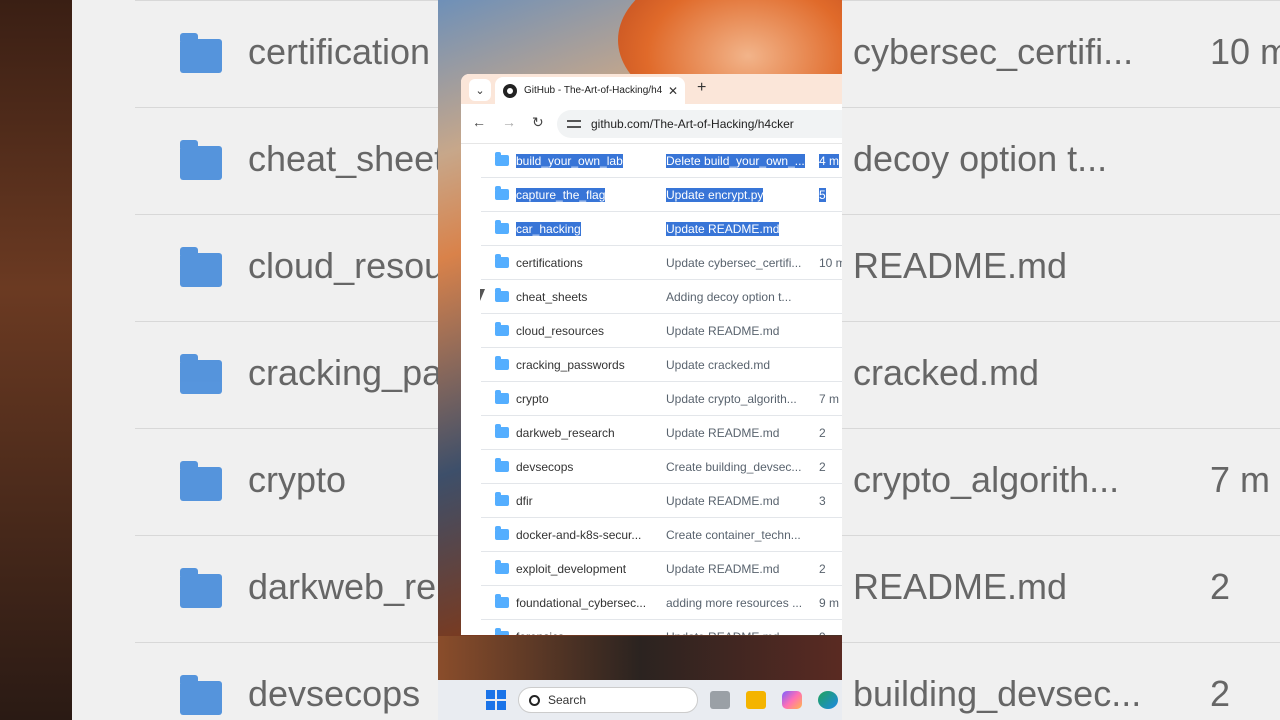 Image resolution: width=1280 pixels, height=720 pixels. What do you see at coordinates (346, 265) in the screenshot?
I see `background-row-name: cloud_resou` at bounding box center [346, 265].